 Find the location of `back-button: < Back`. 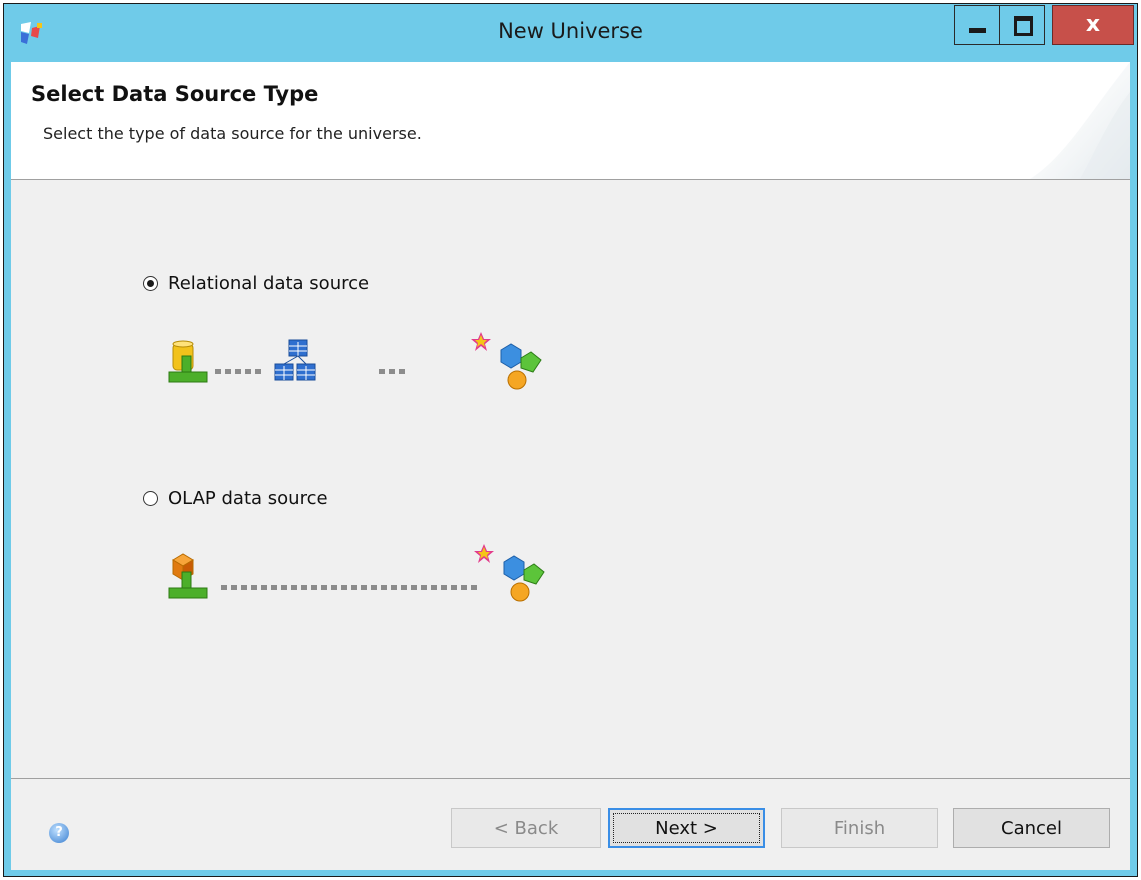

back-button: < Back is located at coordinates (526, 828).